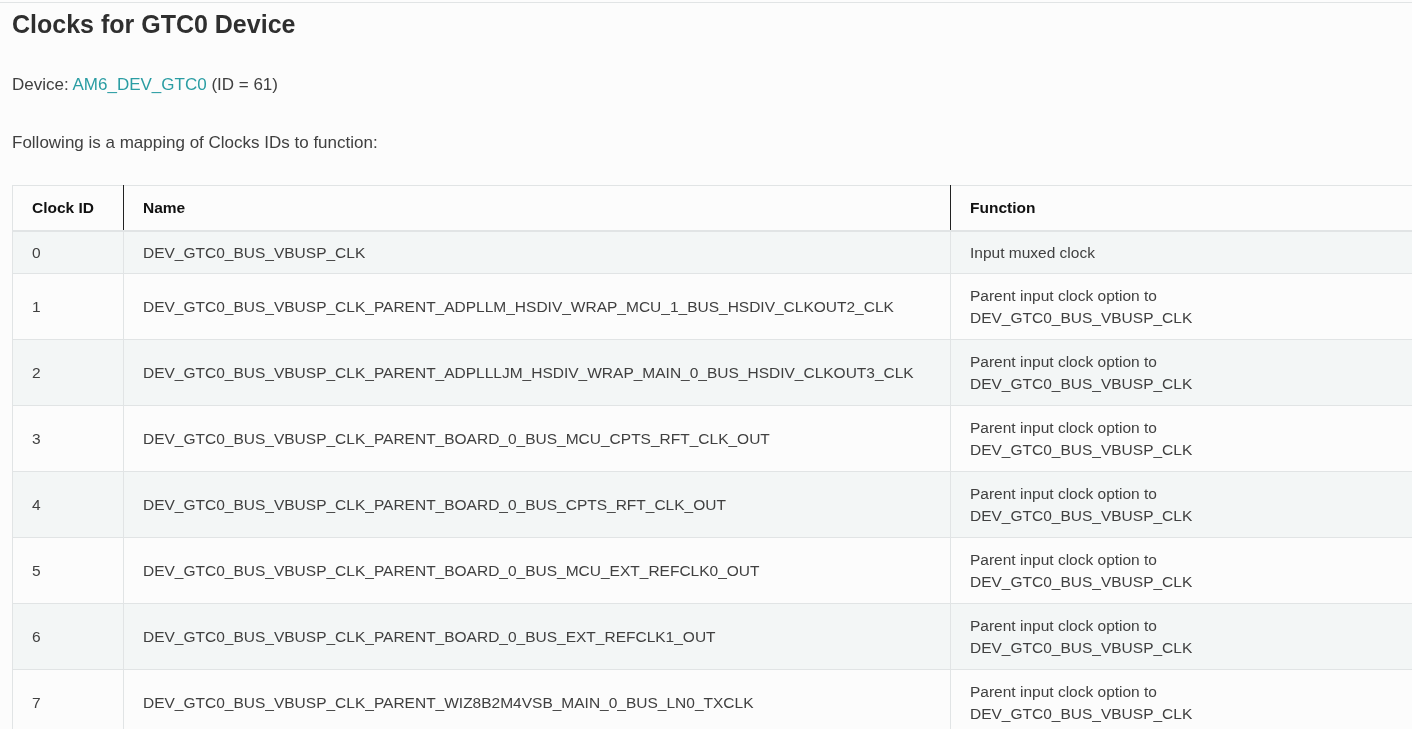 This screenshot has width=1412, height=729. What do you see at coordinates (68, 504) in the screenshot?
I see `table-cell: 4` at bounding box center [68, 504].